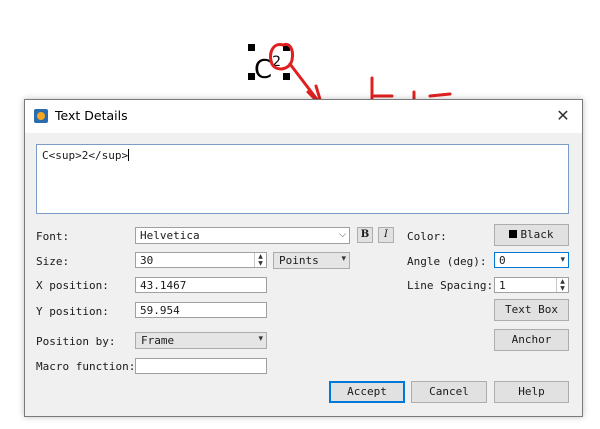 The height and width of the screenshot is (429, 600). Describe the element at coordinates (513, 234) in the screenshot. I see `color-swatch` at that location.